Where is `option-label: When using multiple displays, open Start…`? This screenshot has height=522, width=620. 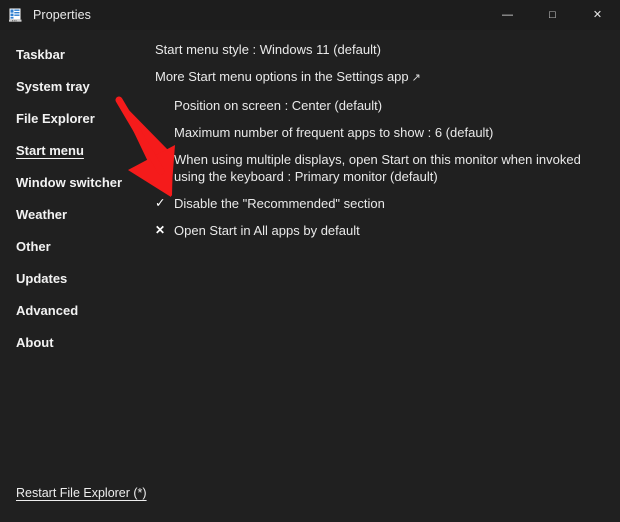
option-label: When using multiple displays, open Start… is located at coordinates (377, 168).